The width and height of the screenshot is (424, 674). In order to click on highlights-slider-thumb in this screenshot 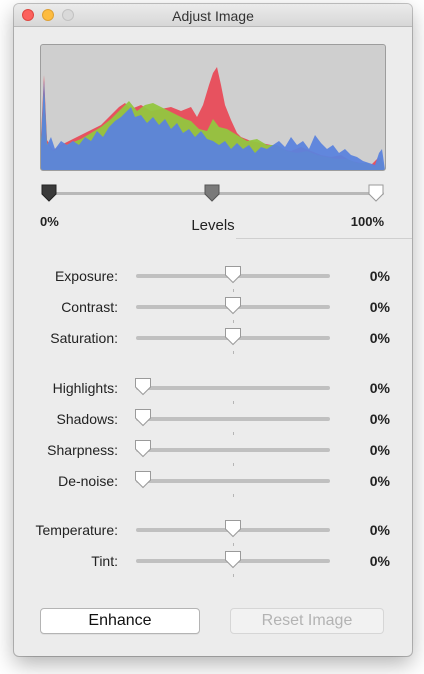, I will do `click(143, 386)`.